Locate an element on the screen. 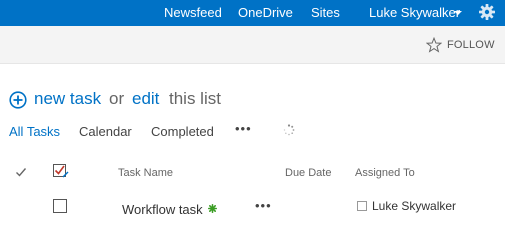 The height and width of the screenshot is (246, 505). view-tab-all-tasks: All Tasks is located at coordinates (34, 131).